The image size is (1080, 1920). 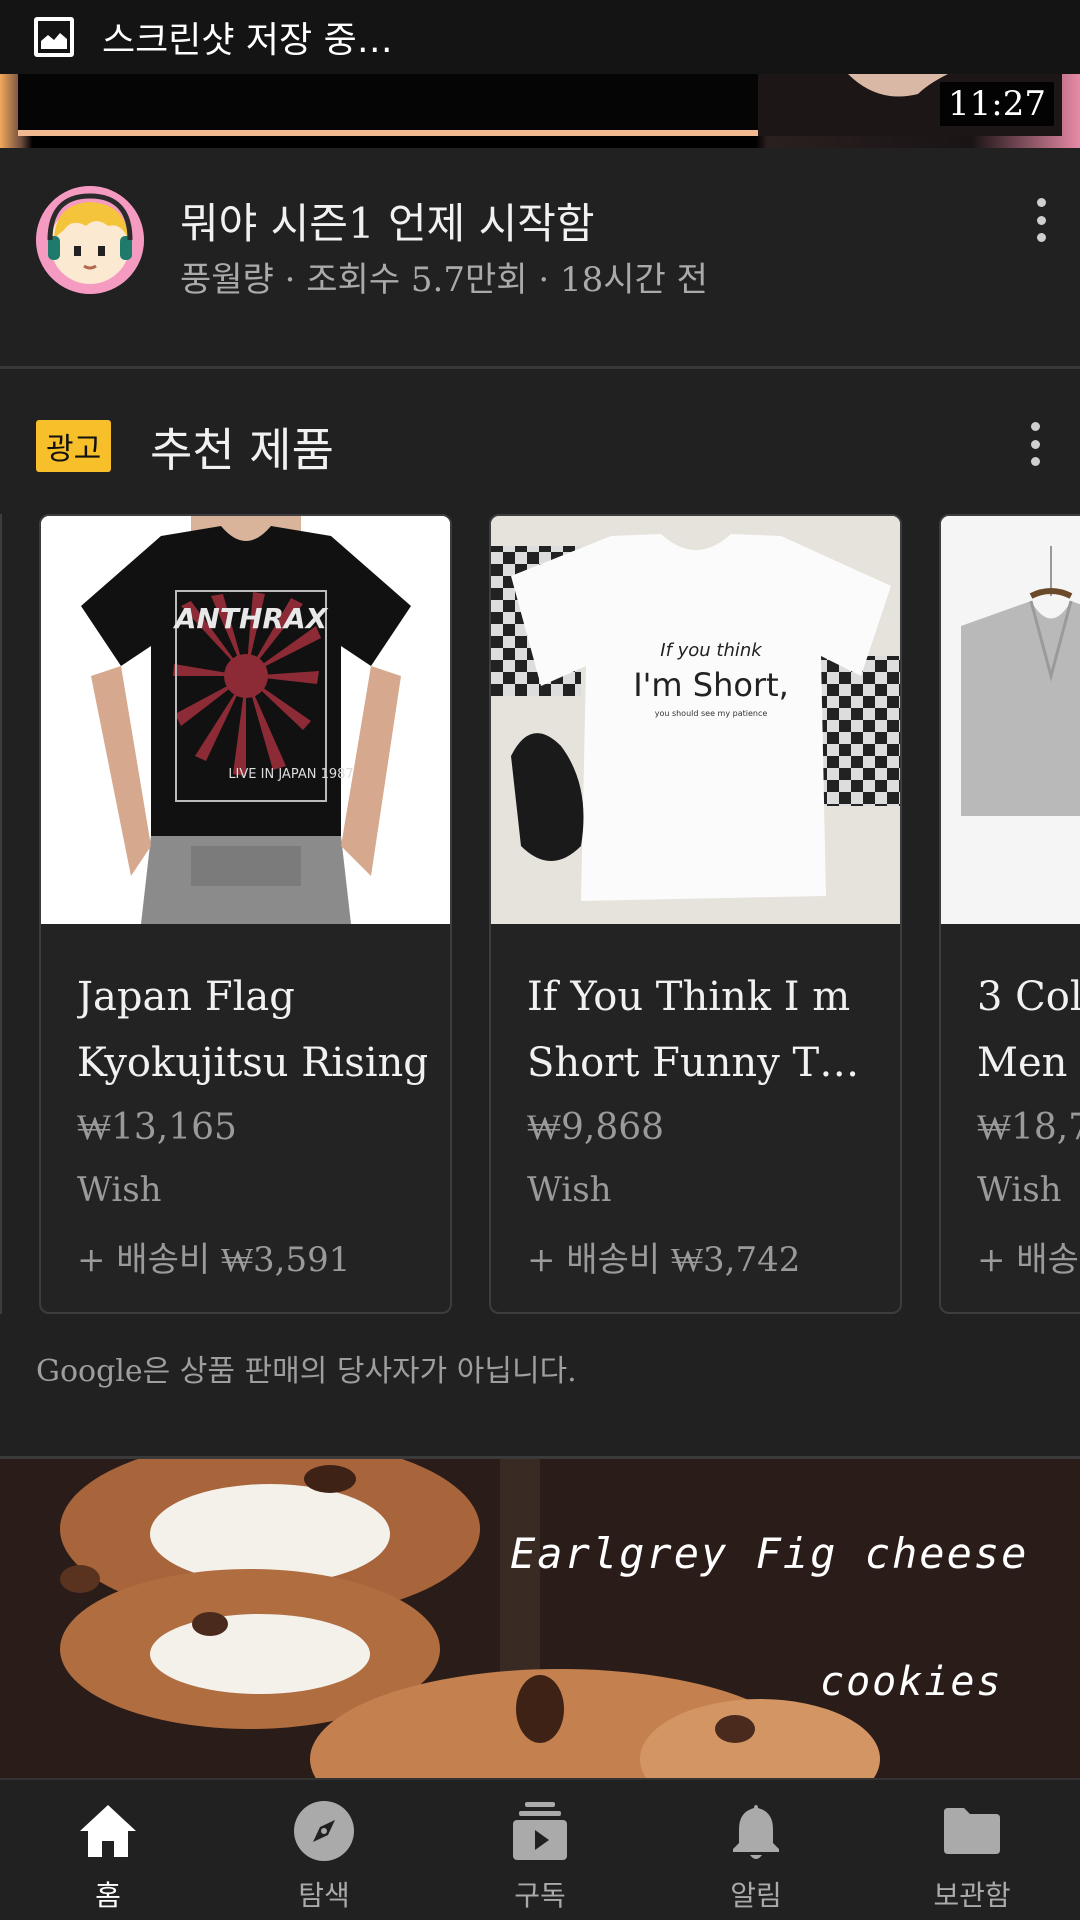 I want to click on shirt-text-line1: If you think, so click(x=711, y=650).